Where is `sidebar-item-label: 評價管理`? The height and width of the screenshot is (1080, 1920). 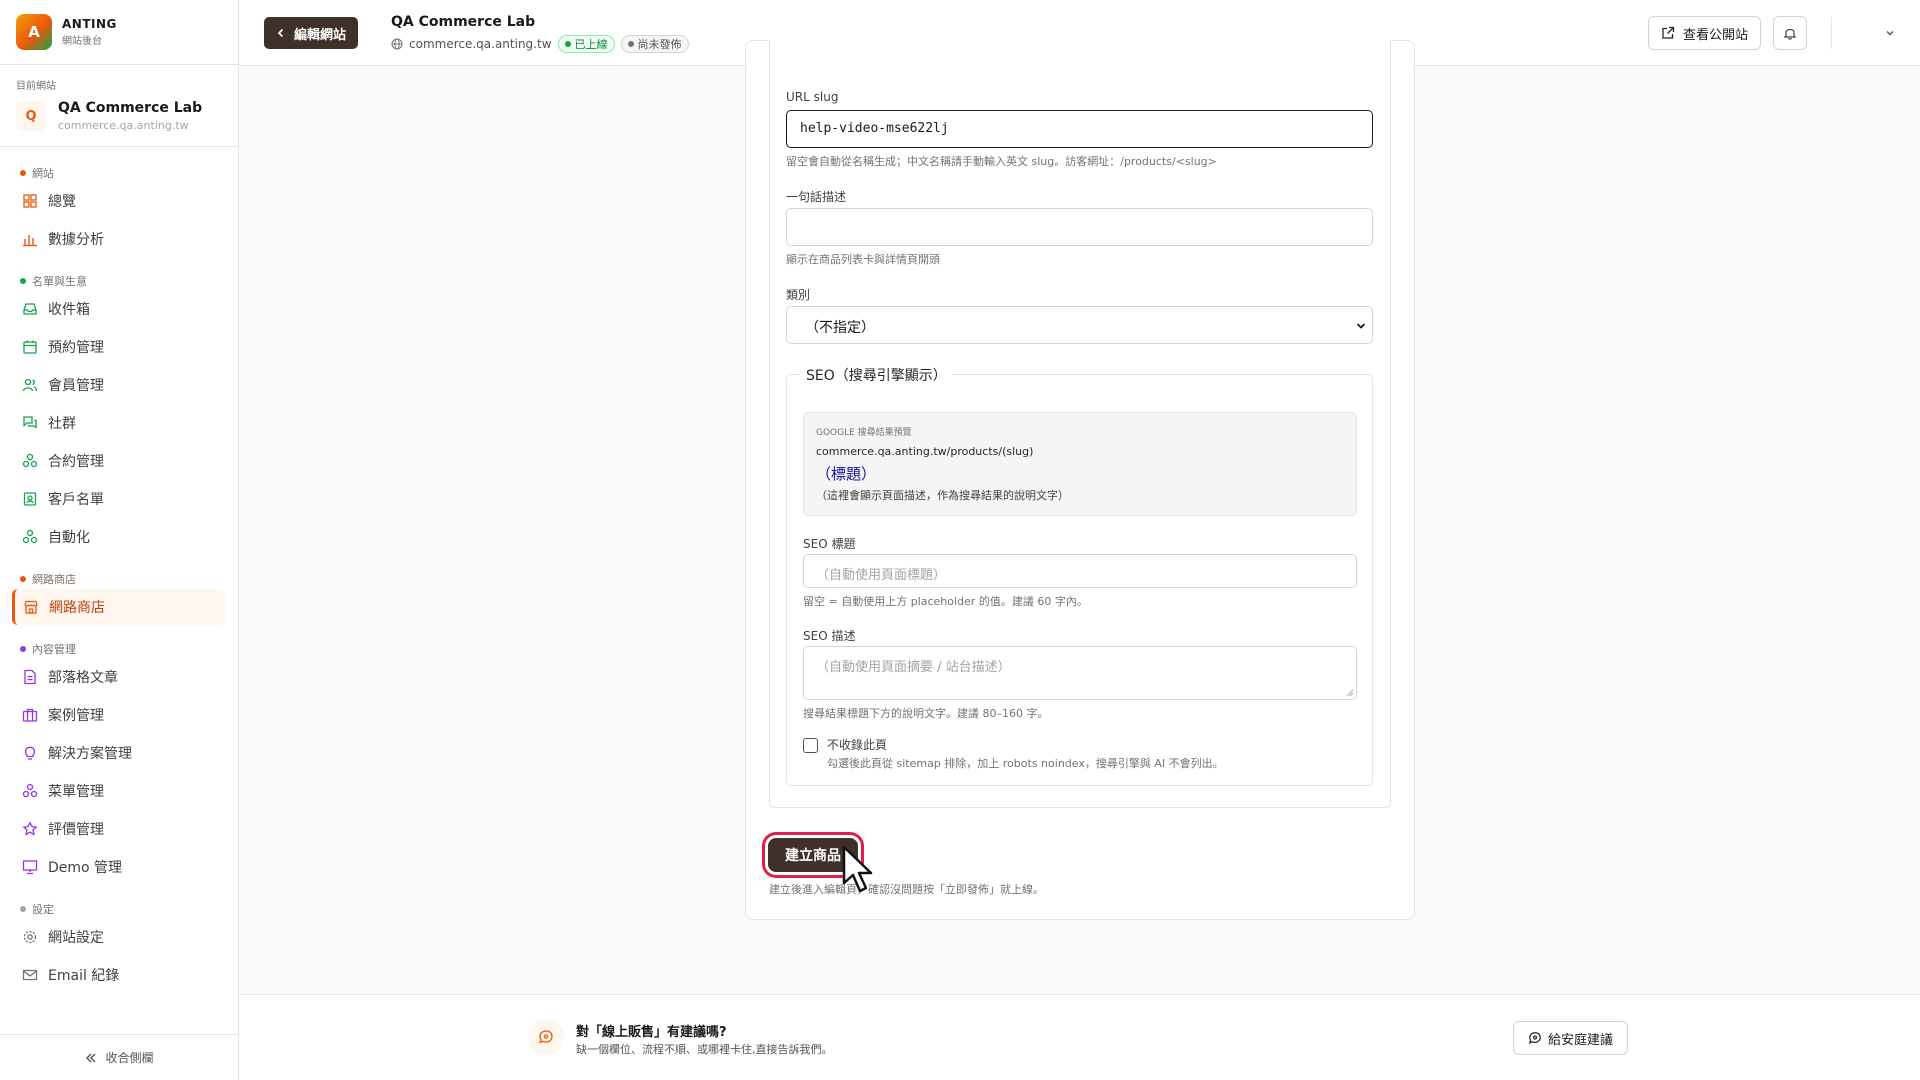 sidebar-item-label: 評價管理 is located at coordinates (76, 830).